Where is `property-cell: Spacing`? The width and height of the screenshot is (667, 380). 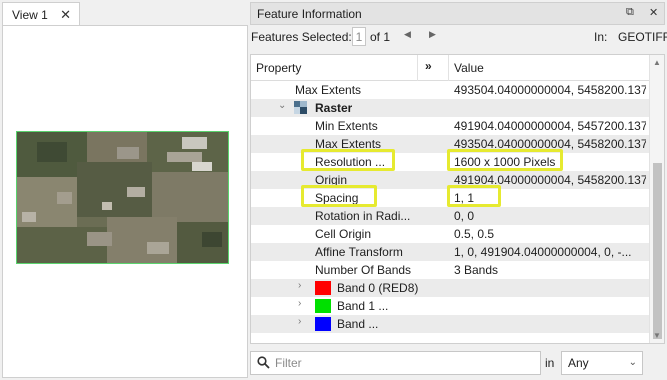 property-cell: Spacing is located at coordinates (337, 198).